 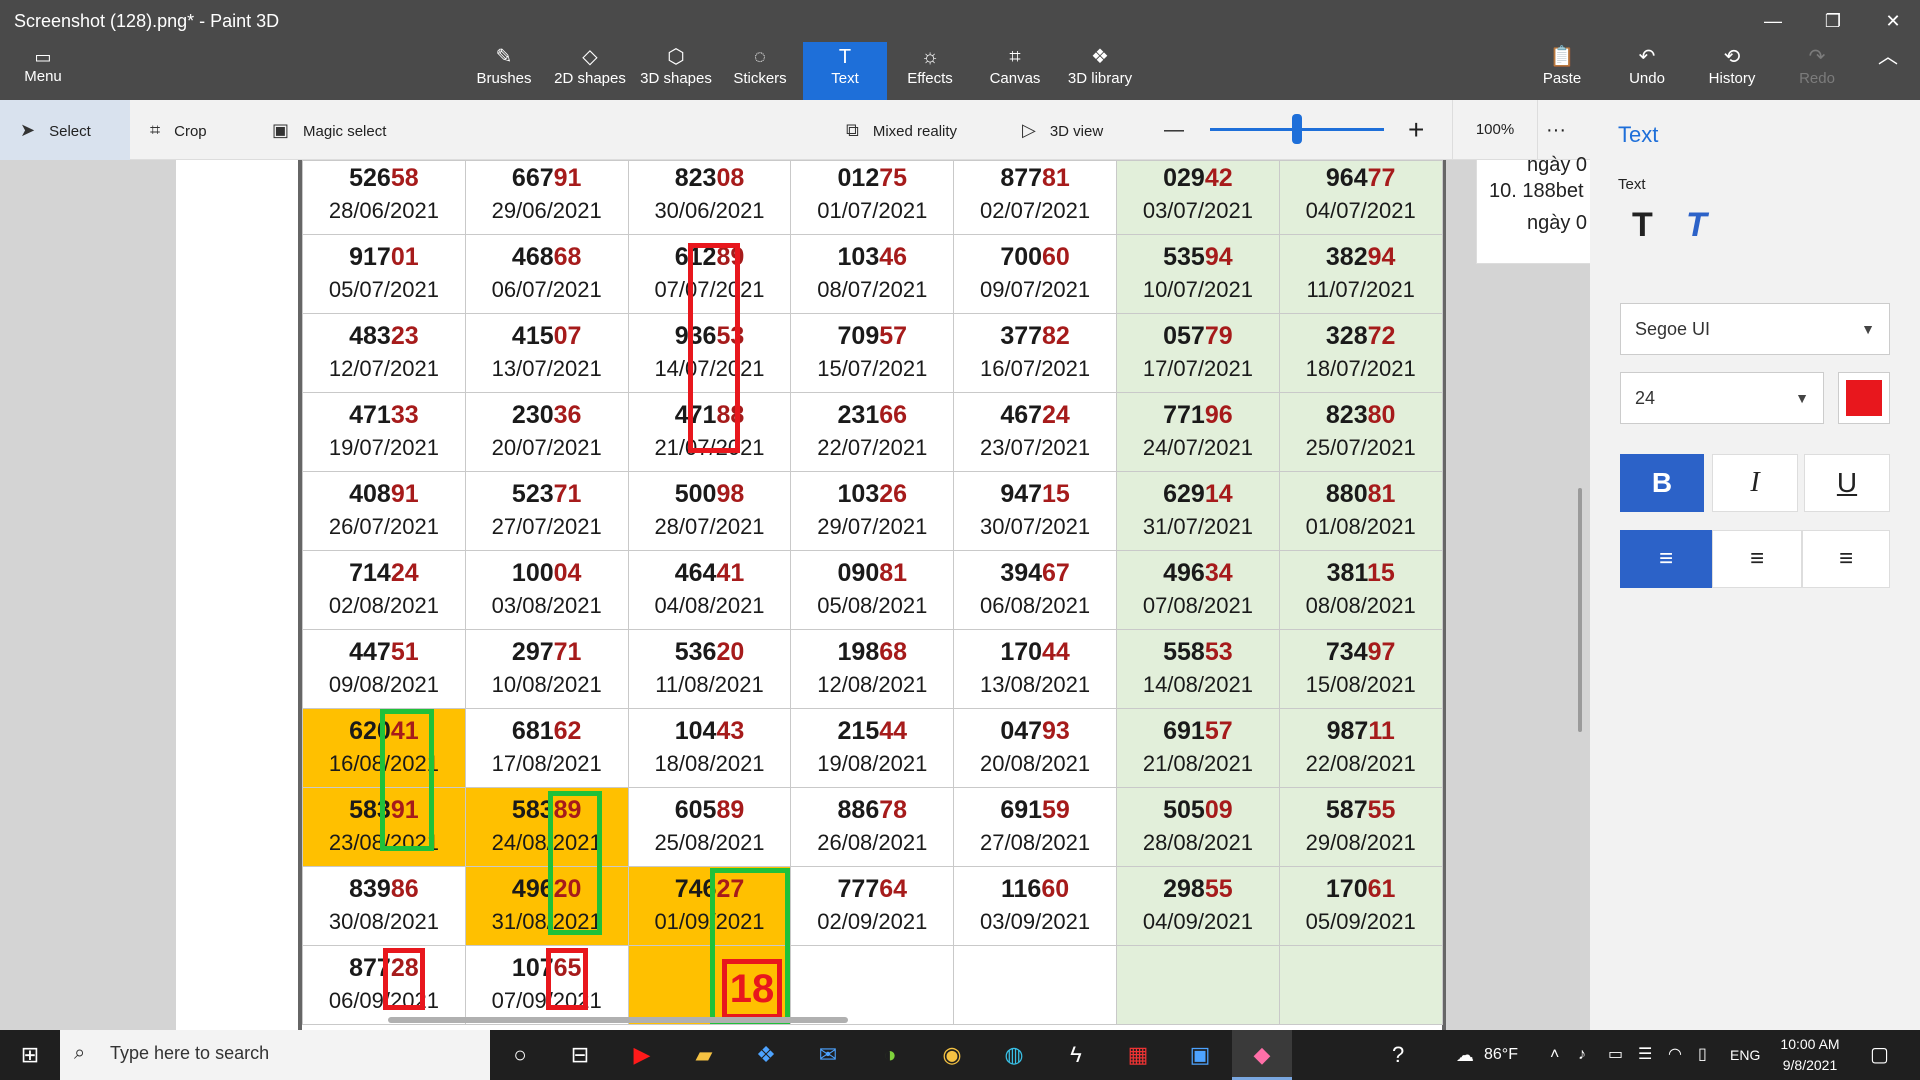 I want to click on result-number: 17061, so click(x=1361, y=889).